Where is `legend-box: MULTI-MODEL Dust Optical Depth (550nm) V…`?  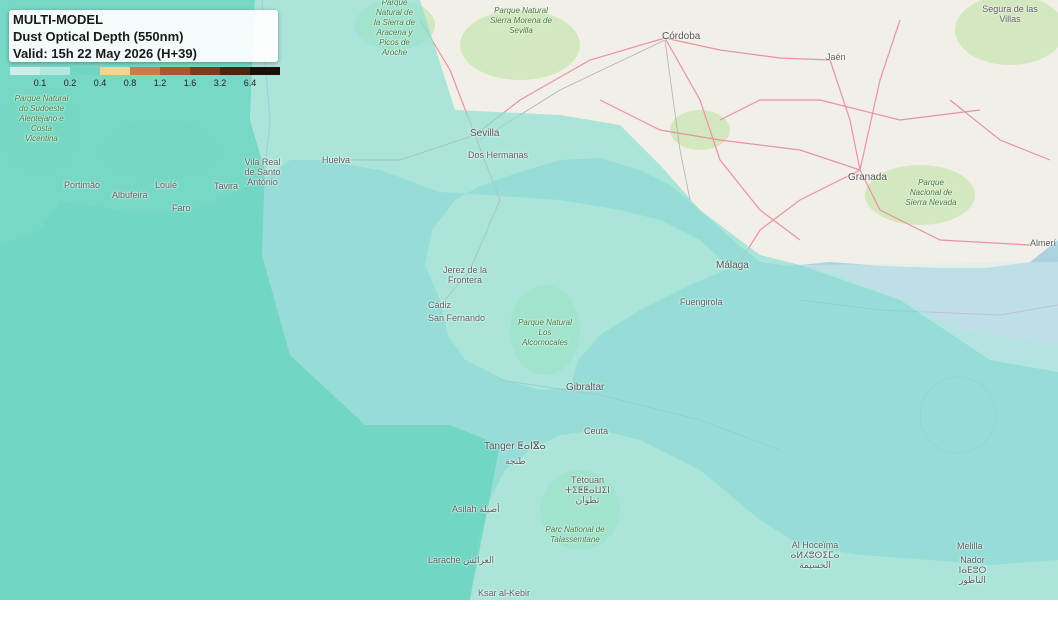 legend-box: MULTI-MODEL Dust Optical Depth (550nm) V… is located at coordinates (143, 36).